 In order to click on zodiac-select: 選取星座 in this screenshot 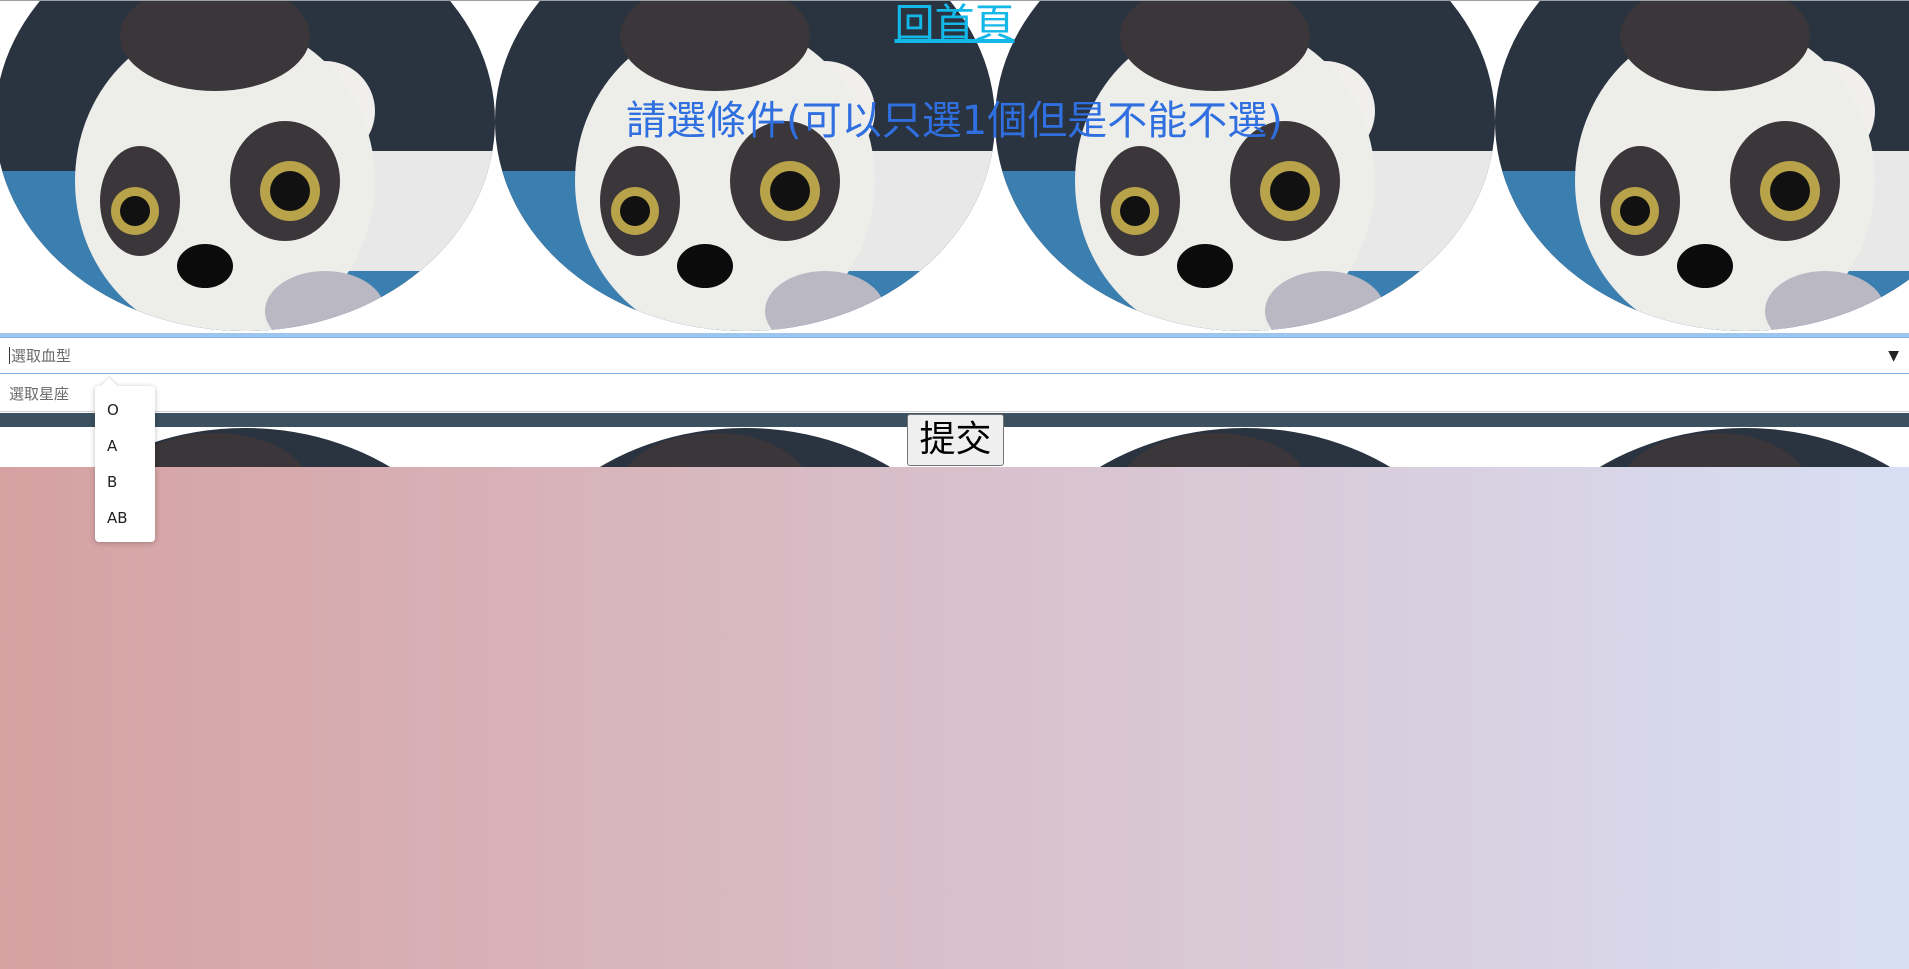, I will do `click(954, 393)`.